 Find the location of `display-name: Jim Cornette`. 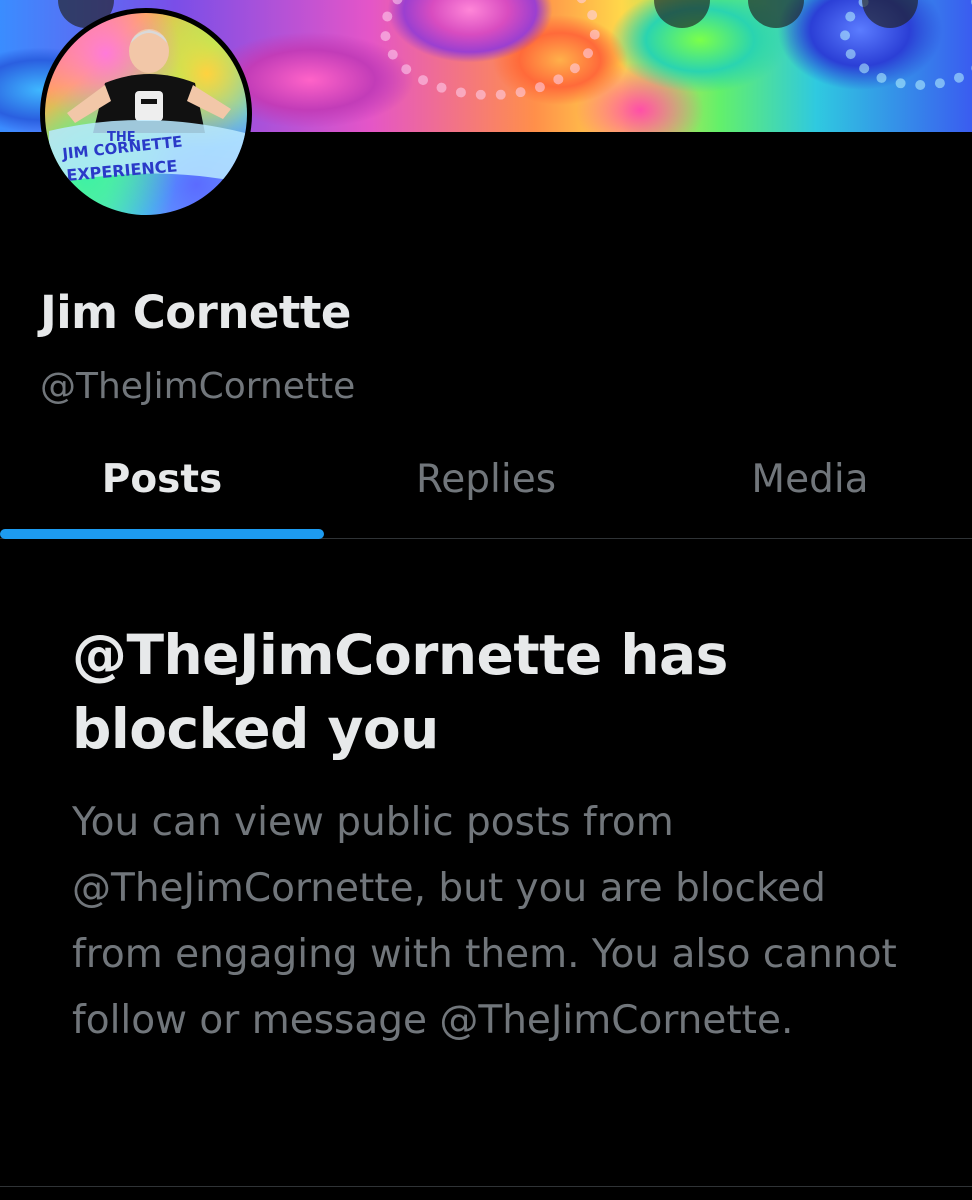

display-name: Jim Cornette is located at coordinates (195, 312).